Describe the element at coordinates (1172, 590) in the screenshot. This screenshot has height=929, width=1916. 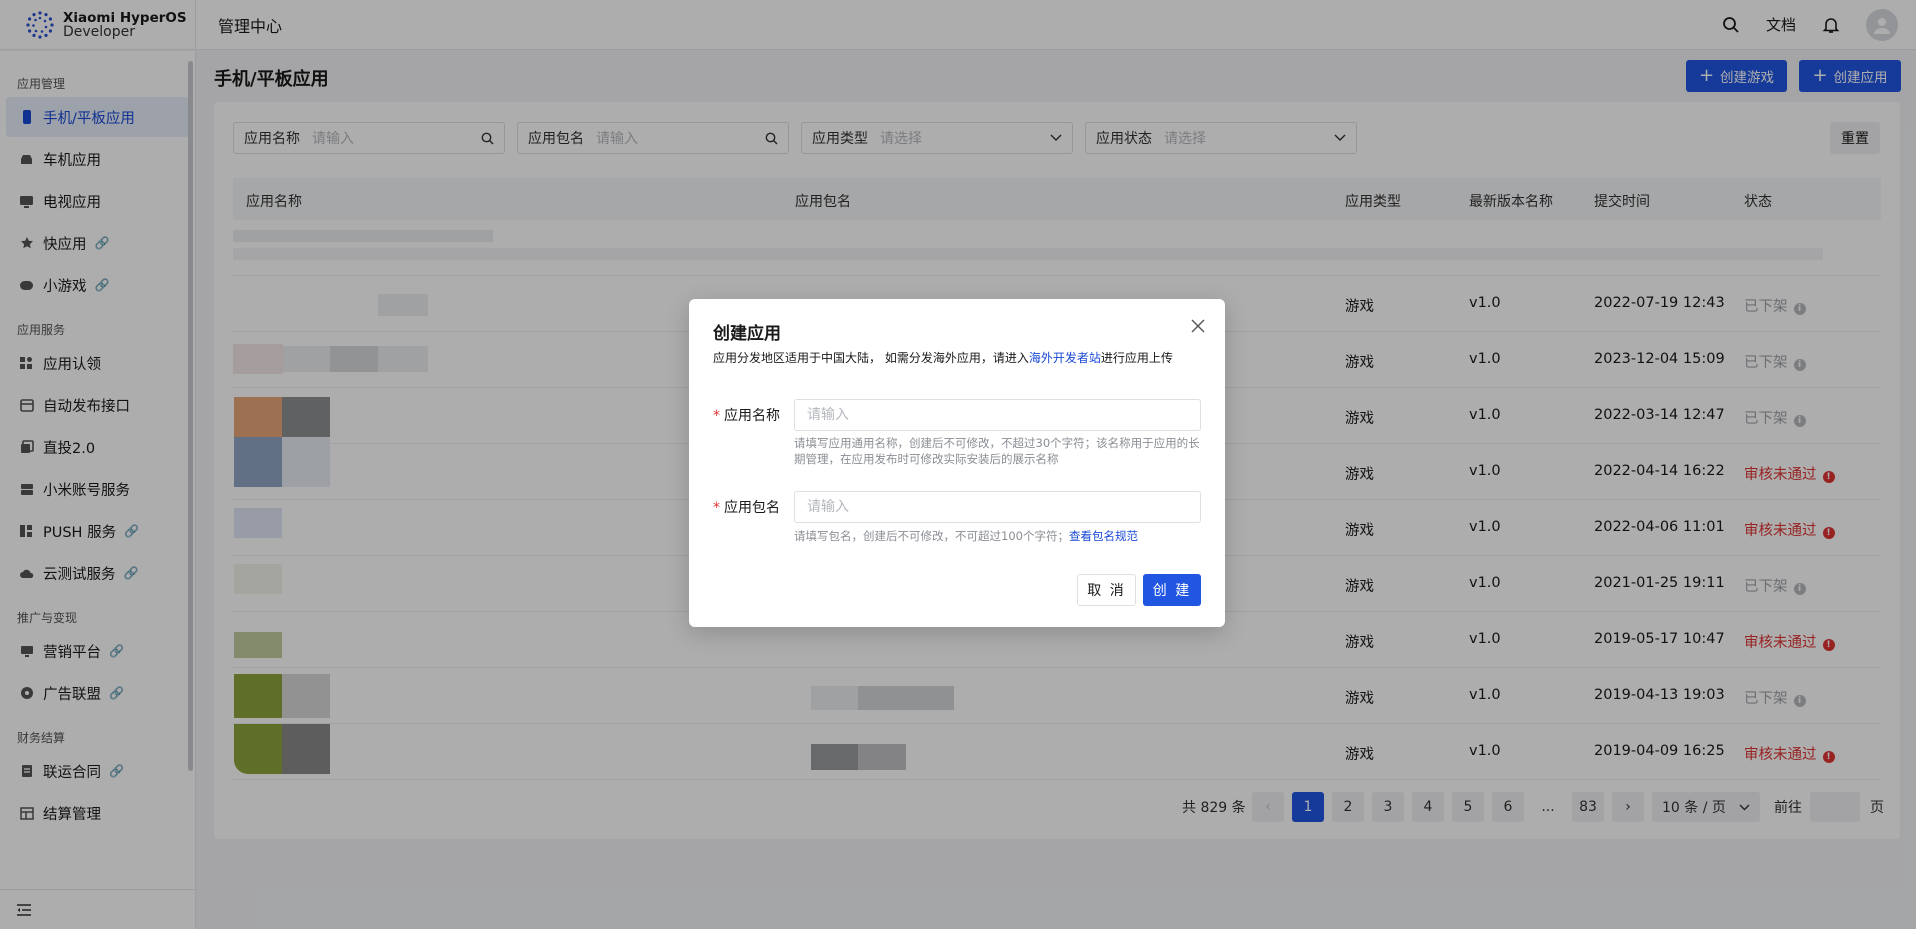
I see `create-button: 创 建` at that location.